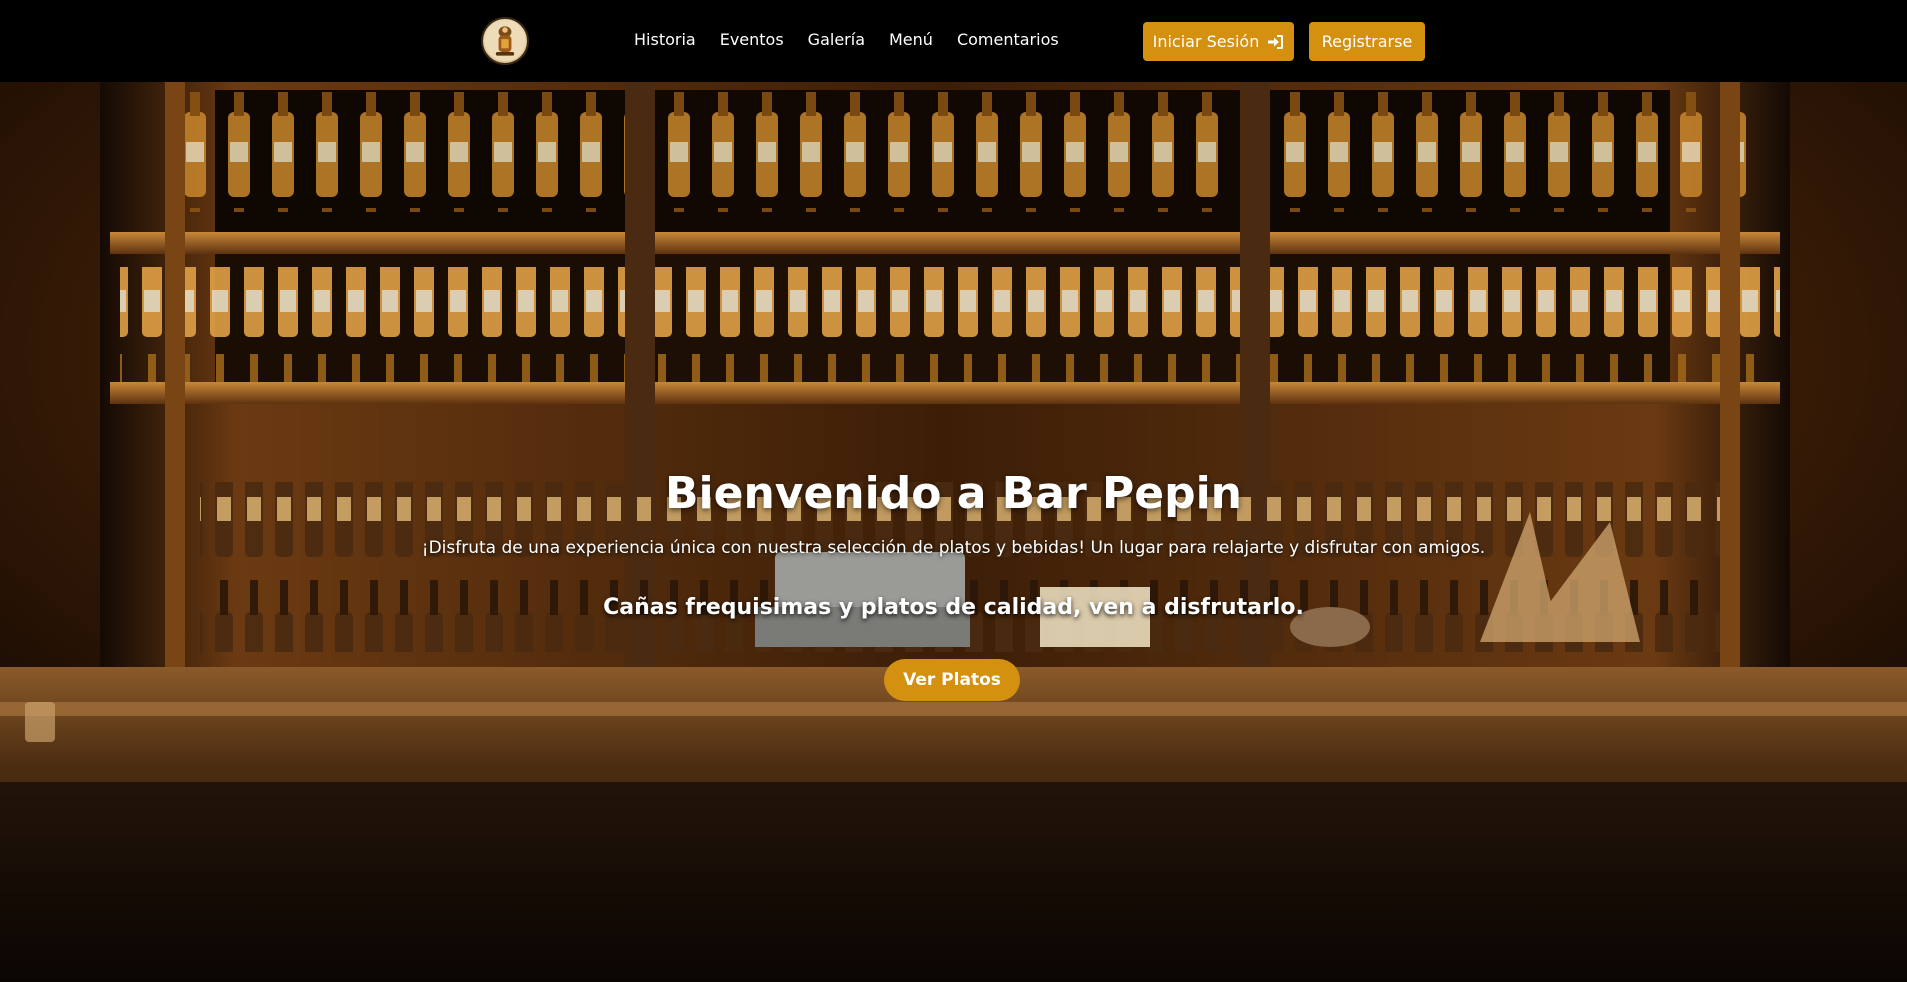 Image resolution: width=1907 pixels, height=982 pixels. What do you see at coordinates (665, 39) in the screenshot?
I see `nav-link-historia: Historia` at bounding box center [665, 39].